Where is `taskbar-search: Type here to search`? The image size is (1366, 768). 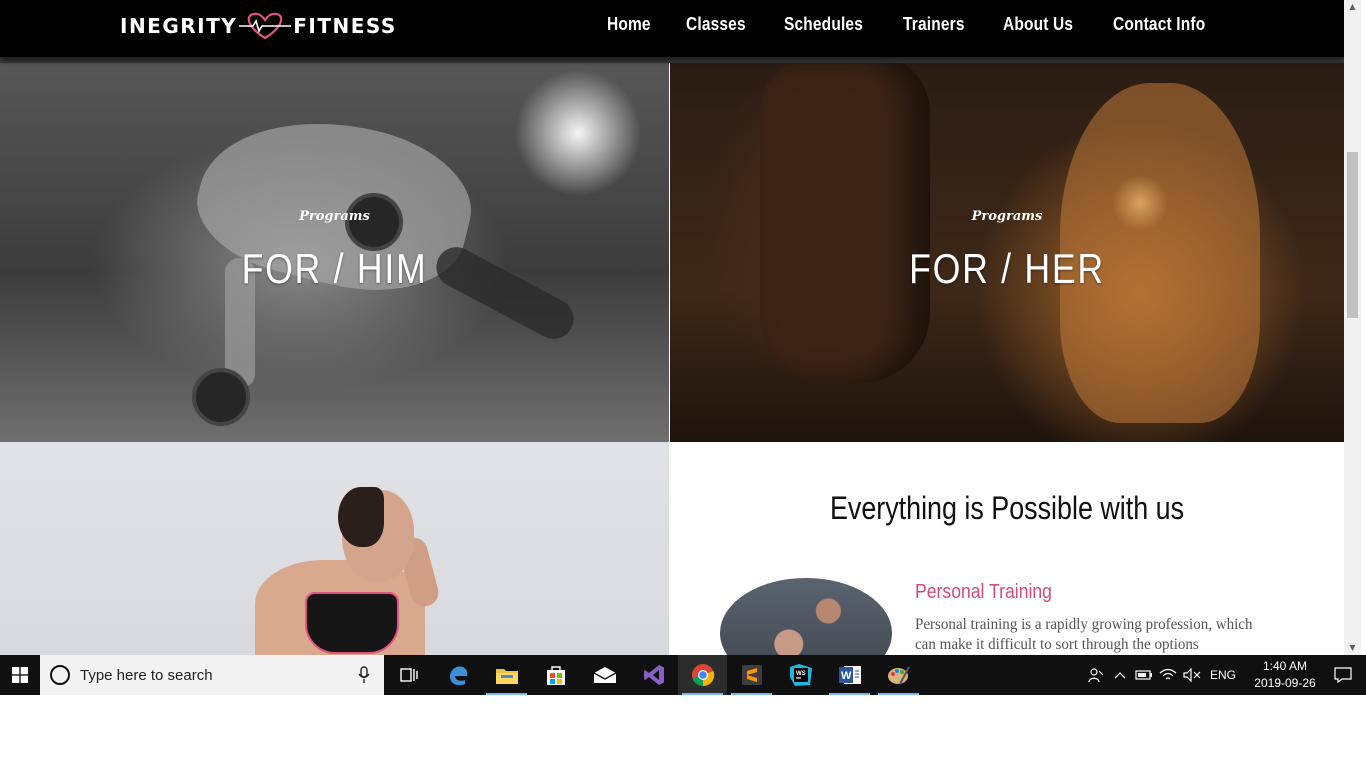 taskbar-search: Type here to search is located at coordinates (212, 675).